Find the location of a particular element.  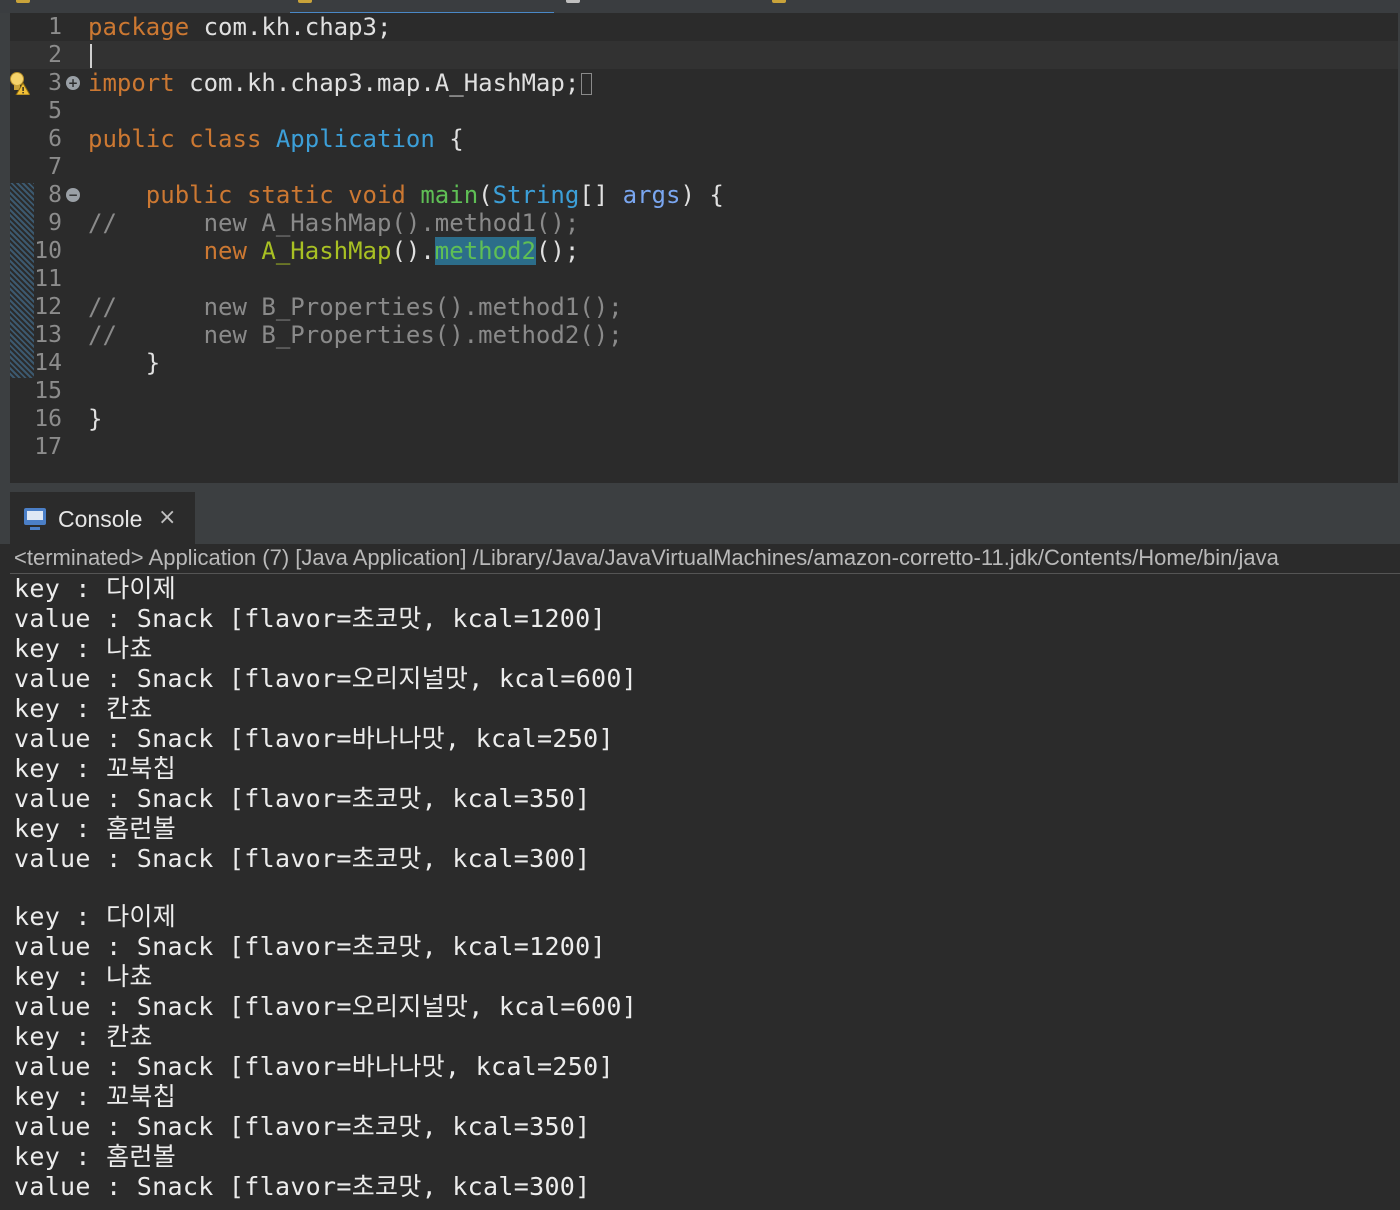

folded-region-marker is located at coordinates (587, 84).